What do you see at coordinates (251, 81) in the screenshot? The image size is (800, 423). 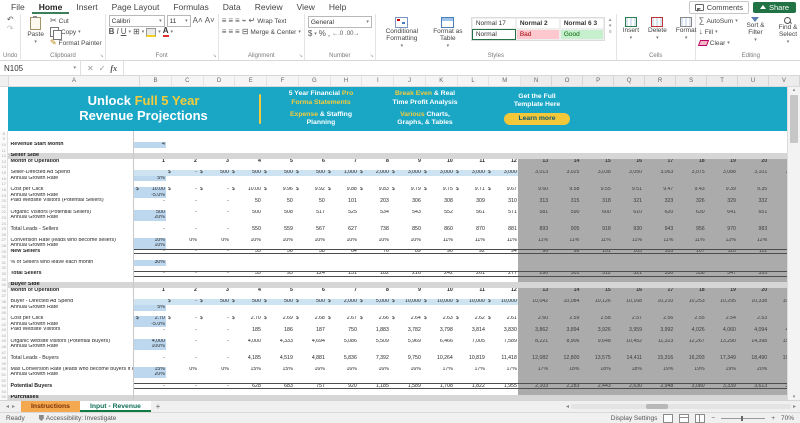 I see `col-header-E: E` at bounding box center [251, 81].